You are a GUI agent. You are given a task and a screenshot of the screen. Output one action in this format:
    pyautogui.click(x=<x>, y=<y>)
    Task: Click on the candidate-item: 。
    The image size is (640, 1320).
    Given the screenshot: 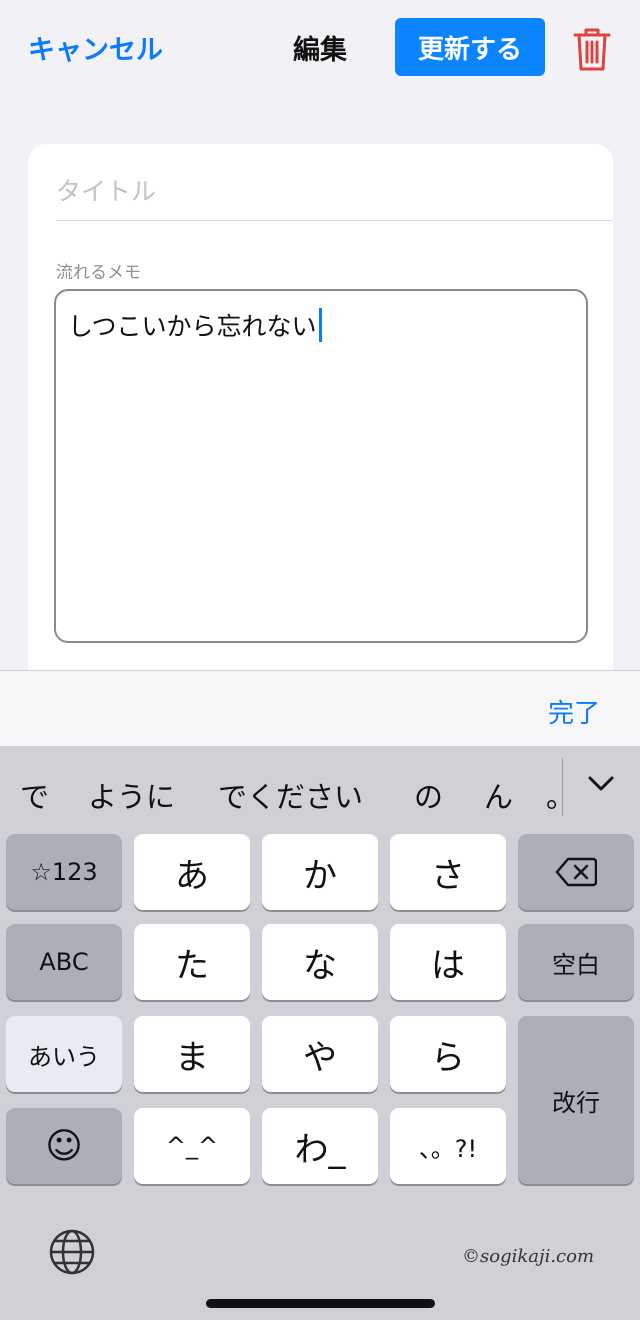 What is the action you would take?
    pyautogui.click(x=560, y=795)
    